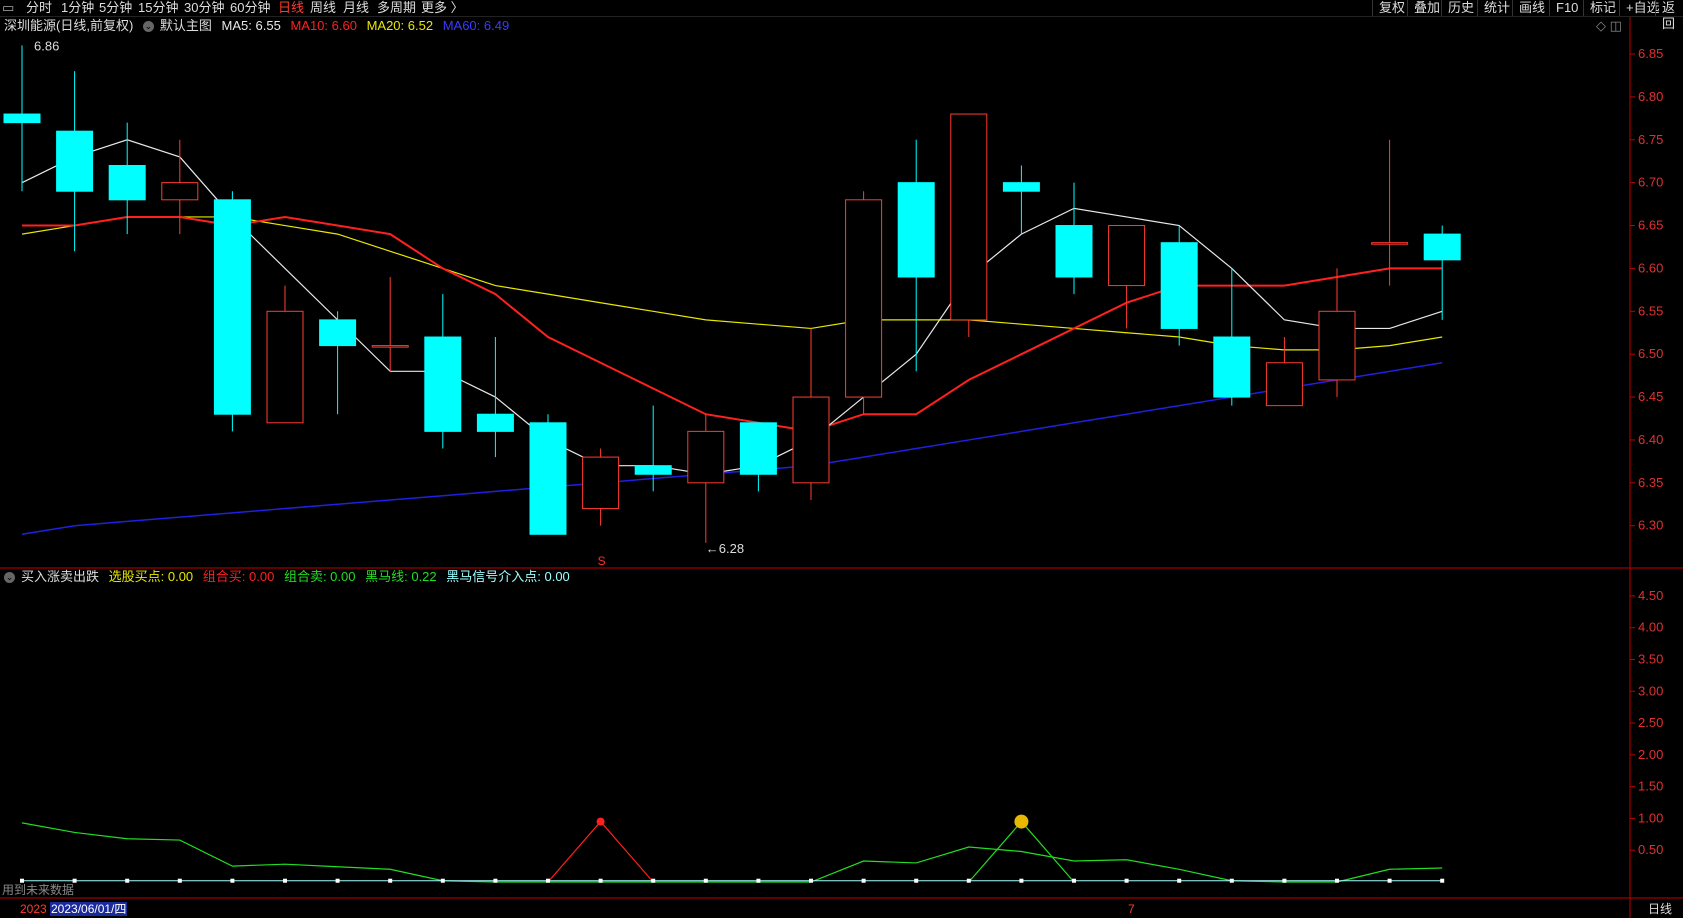  What do you see at coordinates (1650, 267) in the screenshot?
I see `main-ytick-label-6: 6.60` at bounding box center [1650, 267].